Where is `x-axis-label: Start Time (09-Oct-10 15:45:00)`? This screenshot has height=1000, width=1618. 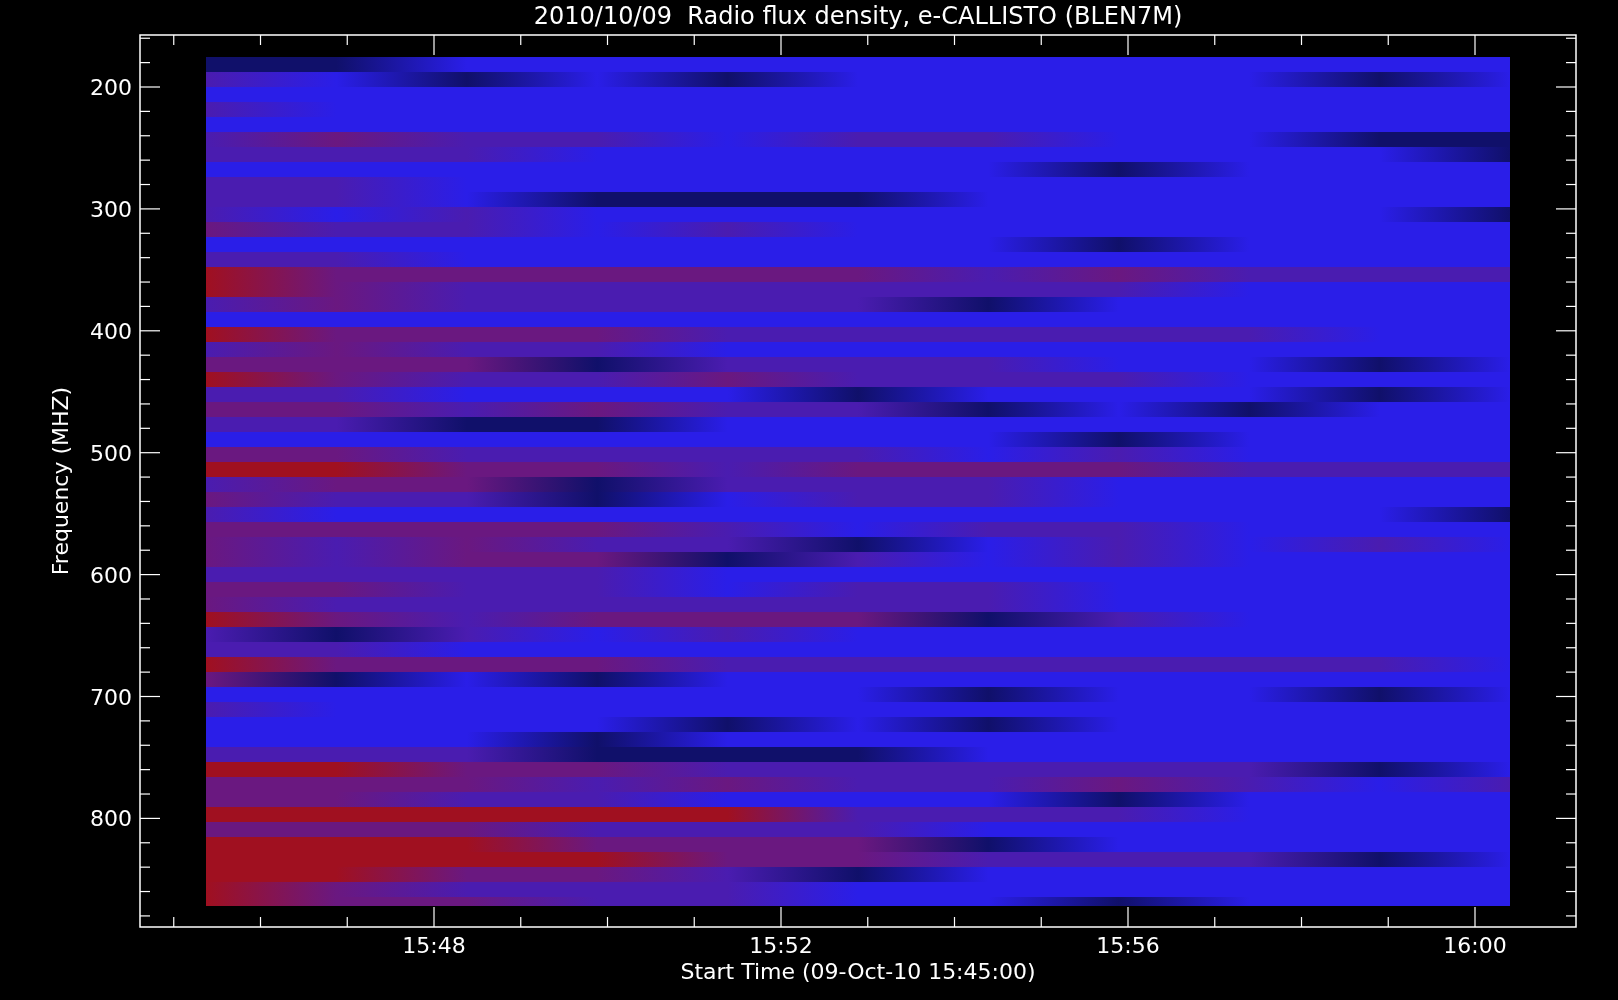 x-axis-label: Start Time (09-Oct-10 15:45:00) is located at coordinates (858, 971).